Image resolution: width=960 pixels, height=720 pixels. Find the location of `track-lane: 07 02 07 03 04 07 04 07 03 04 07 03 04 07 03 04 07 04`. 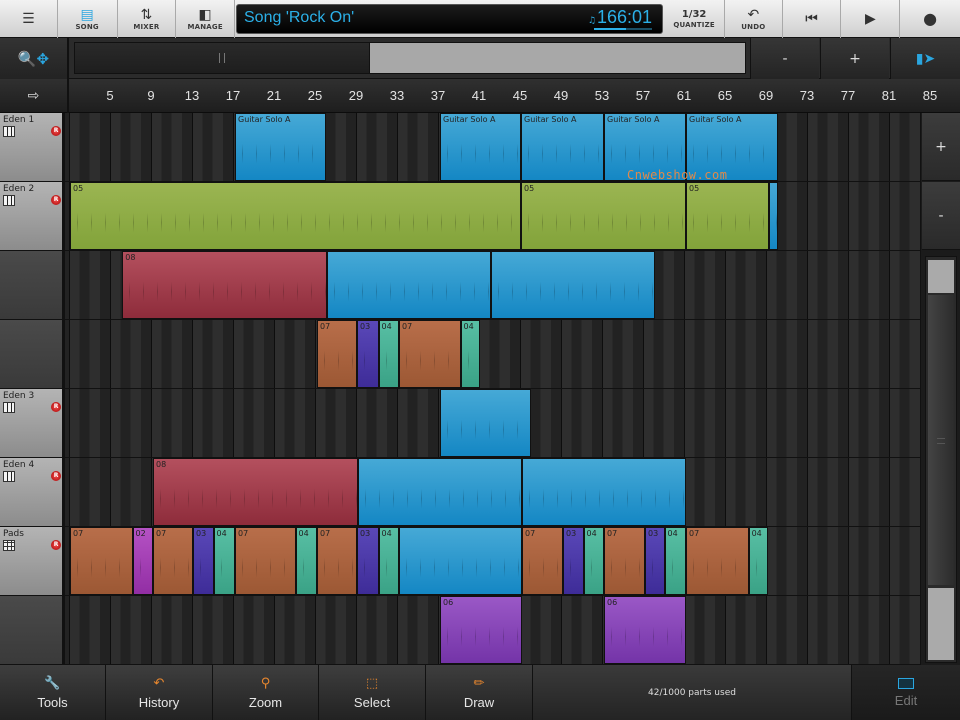

track-lane: 07 02 07 03 04 07 04 07 03 04 07 03 04 07 03 04 07 04 is located at coordinates (494, 561).